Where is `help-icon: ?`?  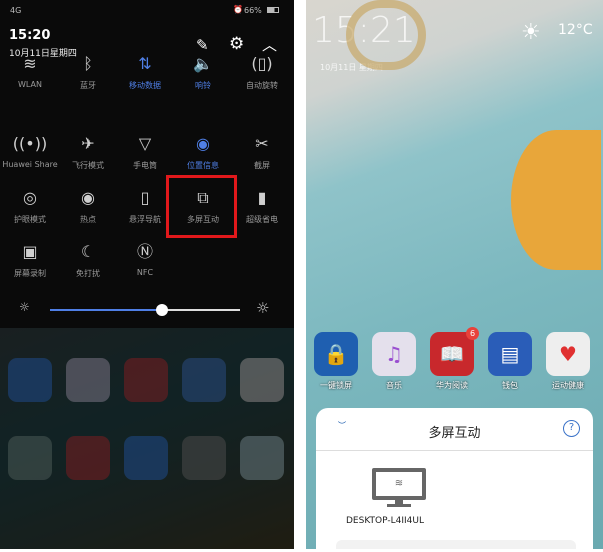
help-icon: ? is located at coordinates (571, 428).